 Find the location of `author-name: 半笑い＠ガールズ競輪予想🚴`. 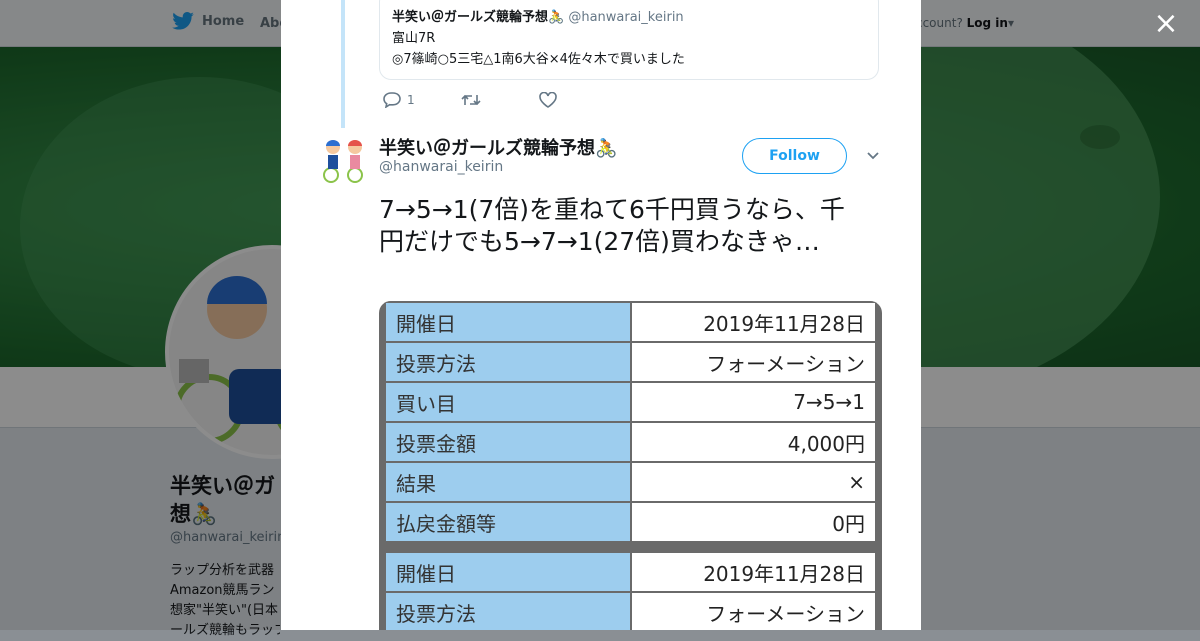

author-name: 半笑い＠ガールズ競輪予想🚴 is located at coordinates (498, 147).